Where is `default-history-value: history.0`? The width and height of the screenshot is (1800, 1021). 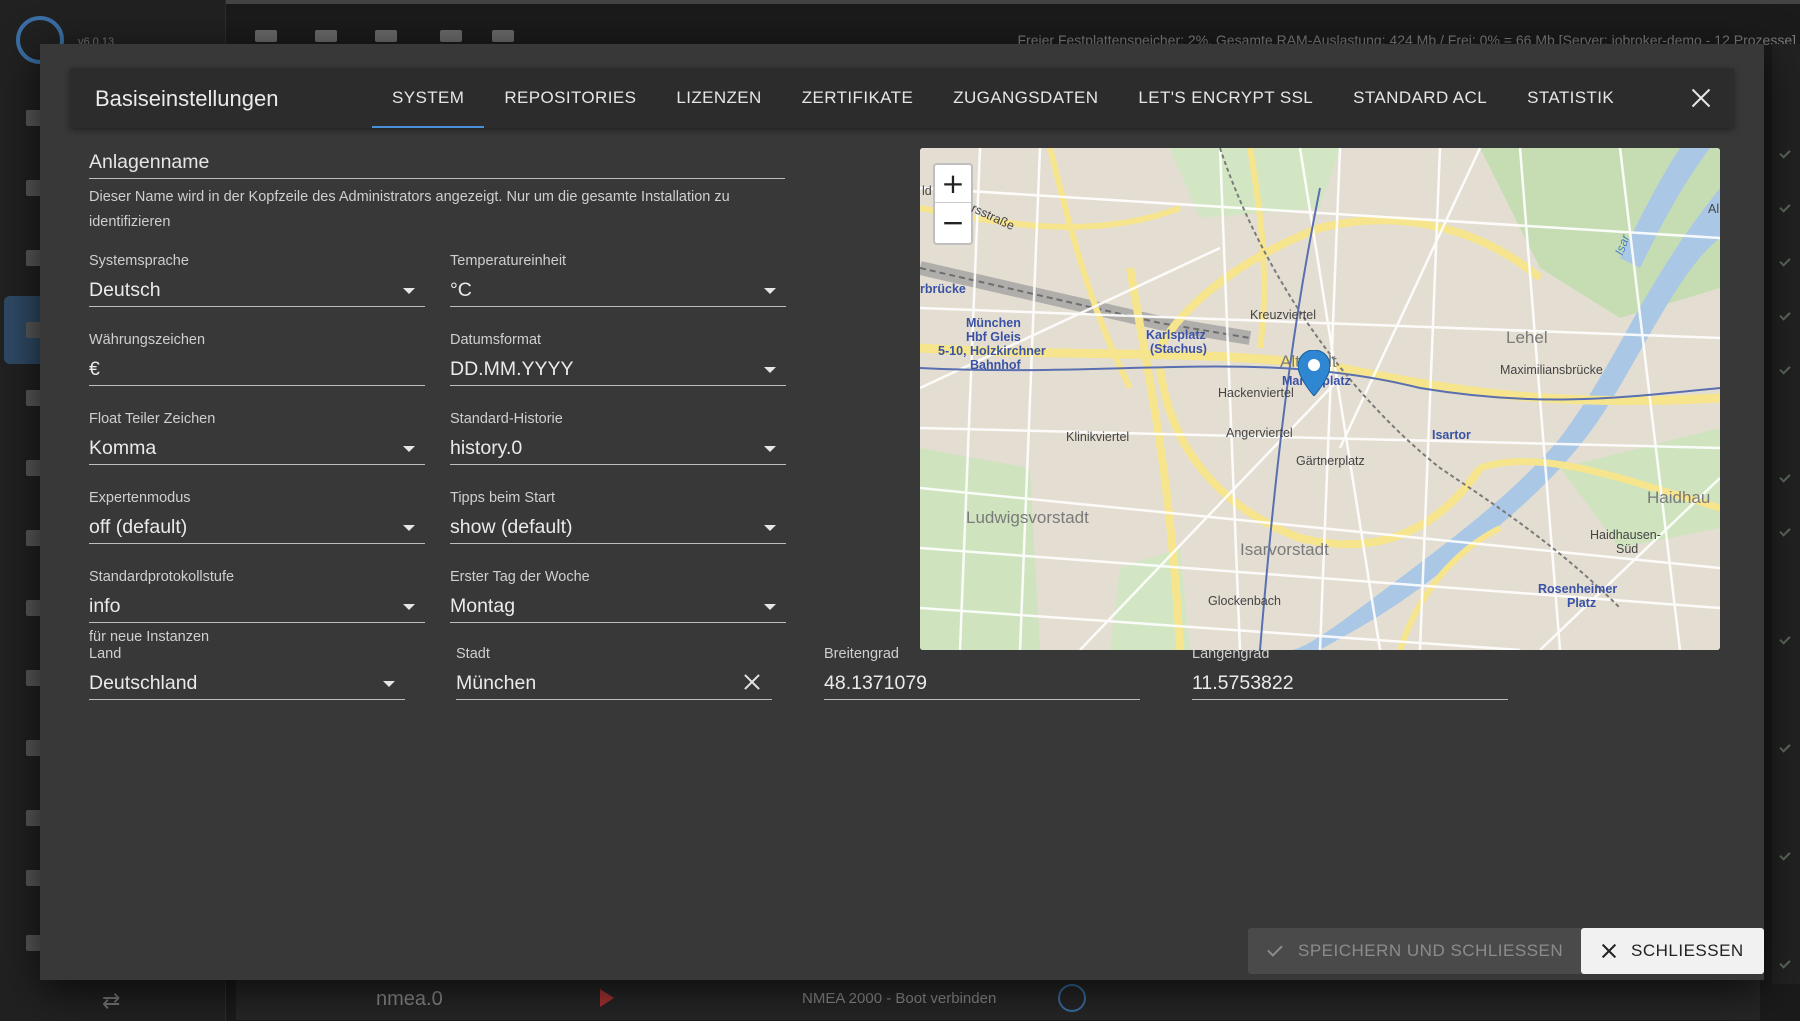 default-history-value: history.0 is located at coordinates (486, 448).